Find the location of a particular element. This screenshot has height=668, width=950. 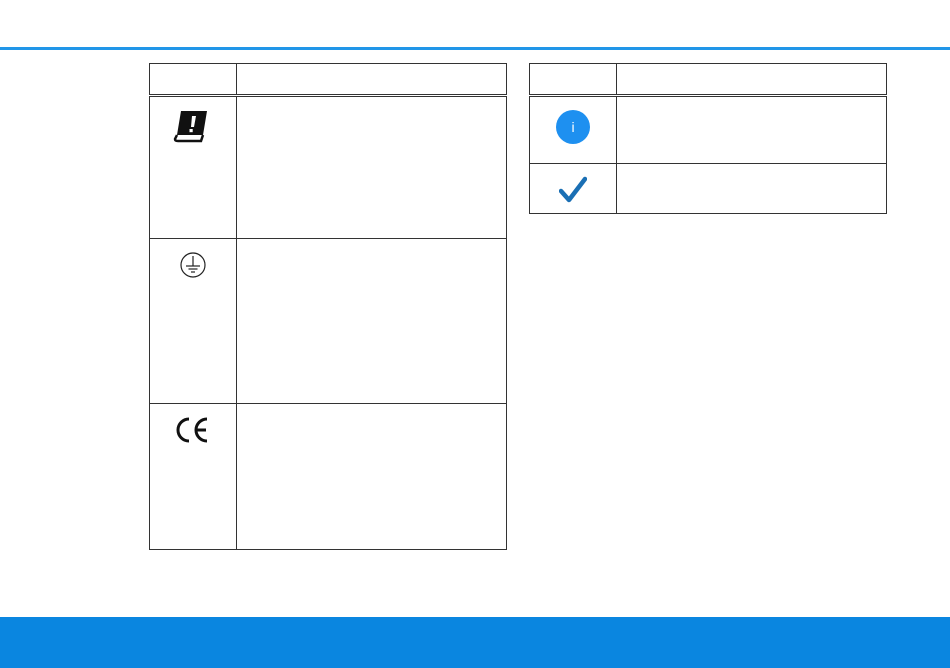

info-icon-letter: i is located at coordinates (572, 127).